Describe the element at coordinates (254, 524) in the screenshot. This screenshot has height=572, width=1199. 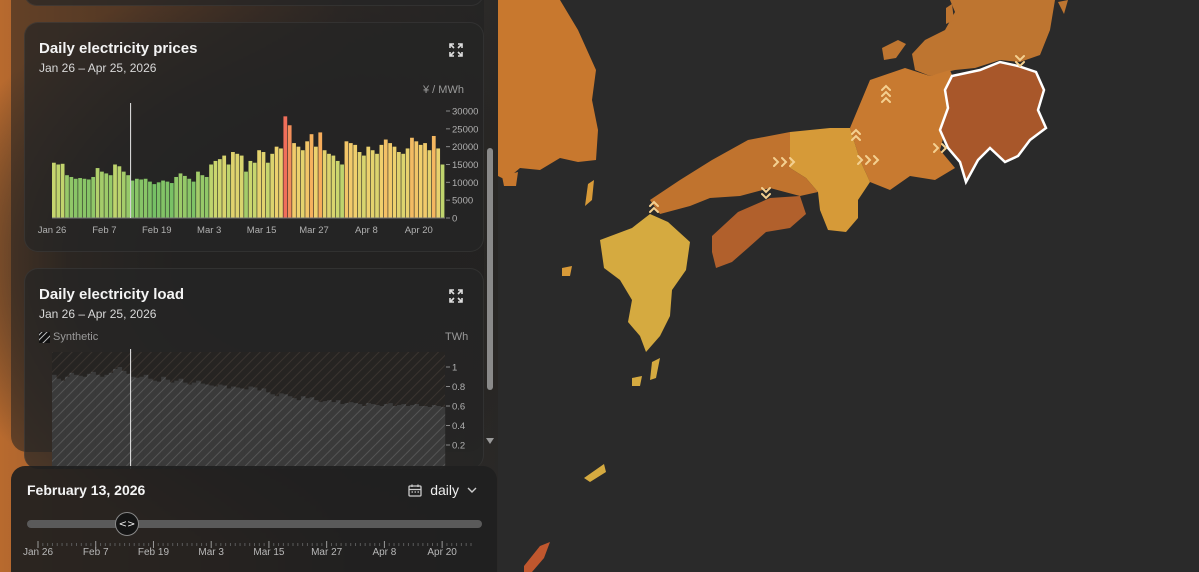
I see `timeline-track` at that location.